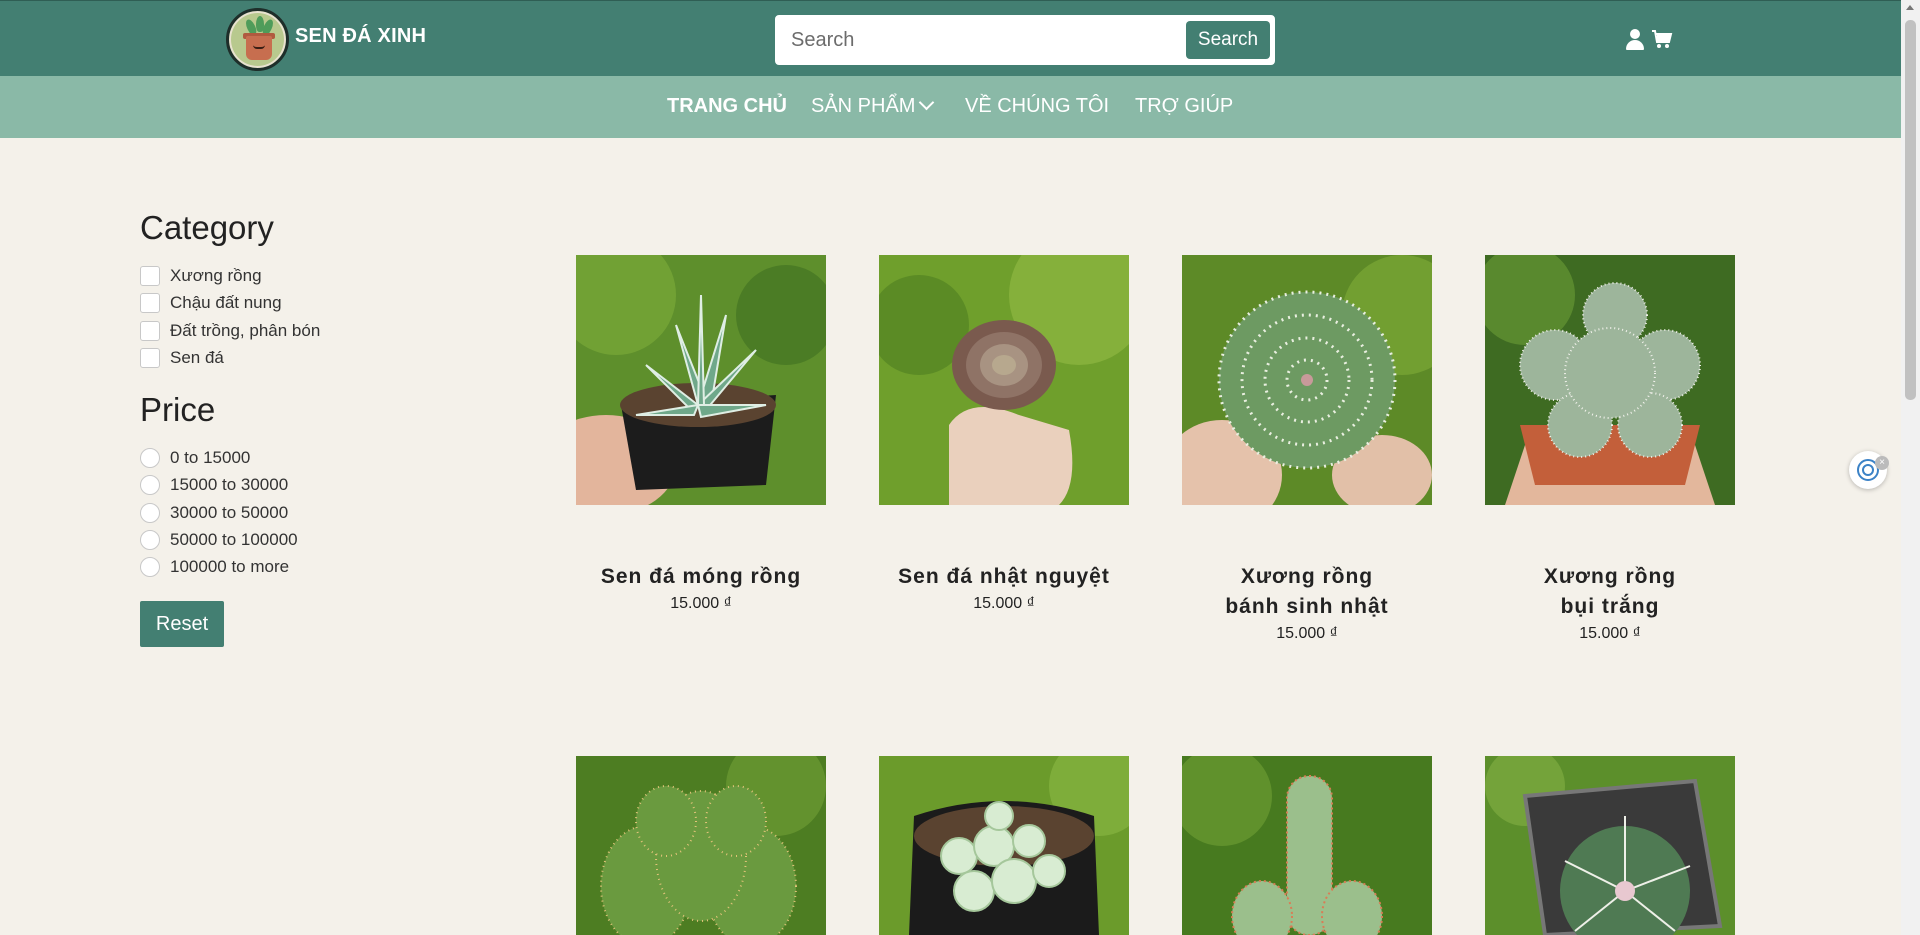 Image resolution: width=1920 pixels, height=935 pixels. Describe the element at coordinates (982, 40) in the screenshot. I see `search-input` at that location.